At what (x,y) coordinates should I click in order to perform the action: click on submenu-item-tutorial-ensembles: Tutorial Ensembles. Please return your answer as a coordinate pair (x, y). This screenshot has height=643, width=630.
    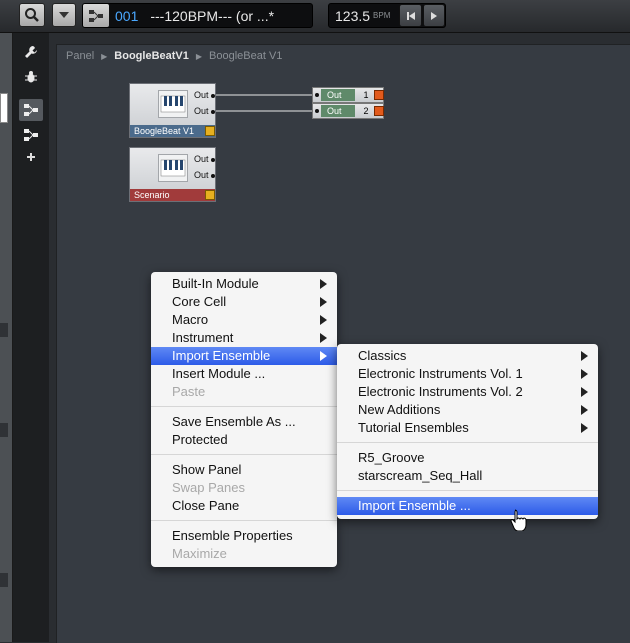
    Looking at the image, I should click on (467, 428).